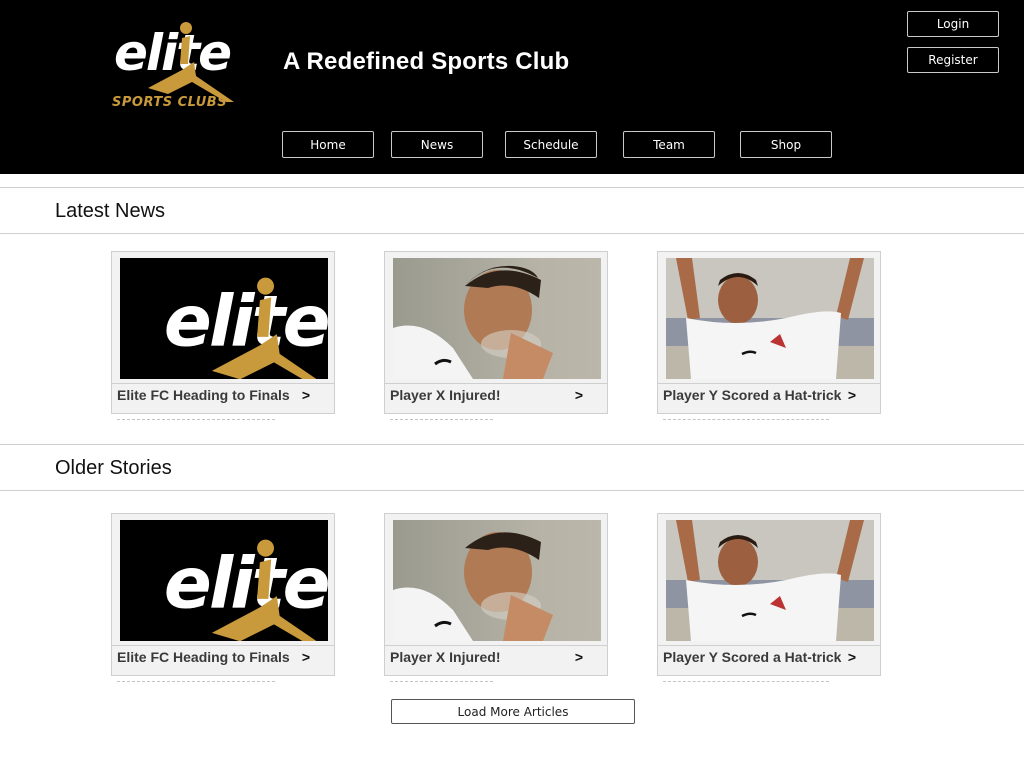 This screenshot has width=1024, height=768. Describe the element at coordinates (113, 468) in the screenshot. I see `older-stories-title: Older Stories` at that location.